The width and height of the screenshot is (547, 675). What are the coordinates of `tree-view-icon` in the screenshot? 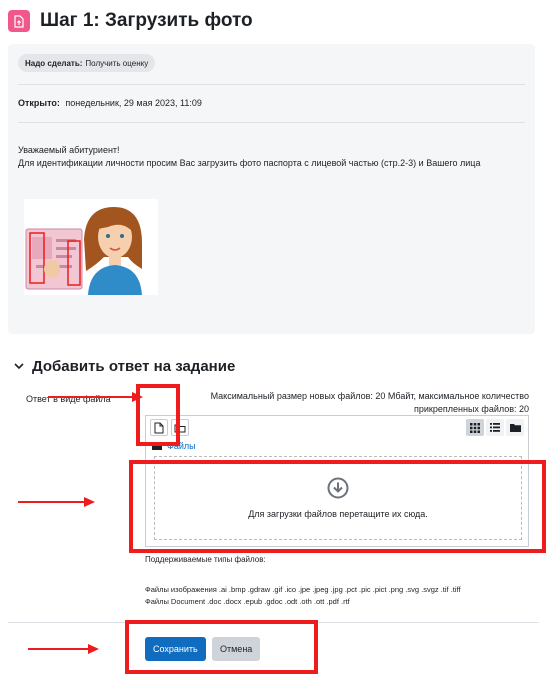 It's located at (515, 428).